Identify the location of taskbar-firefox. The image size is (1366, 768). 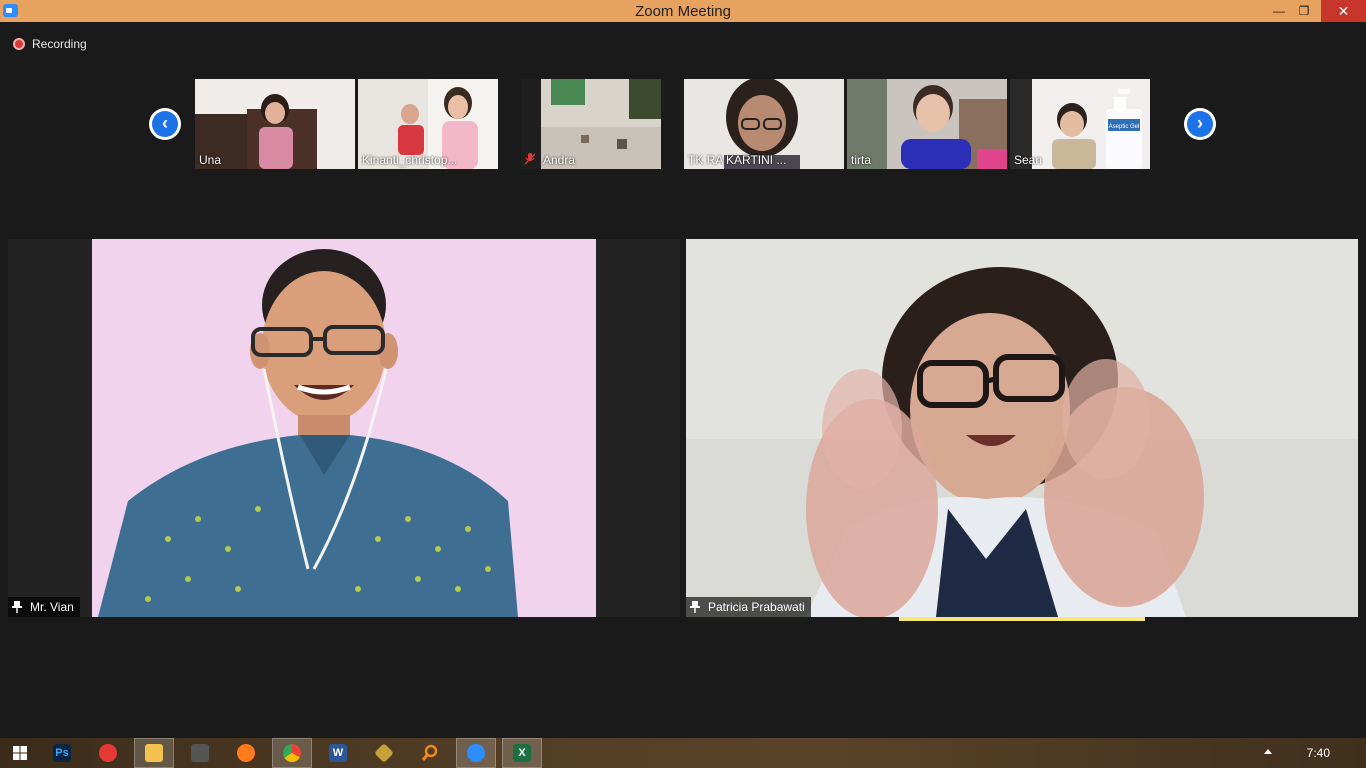
(246, 753).